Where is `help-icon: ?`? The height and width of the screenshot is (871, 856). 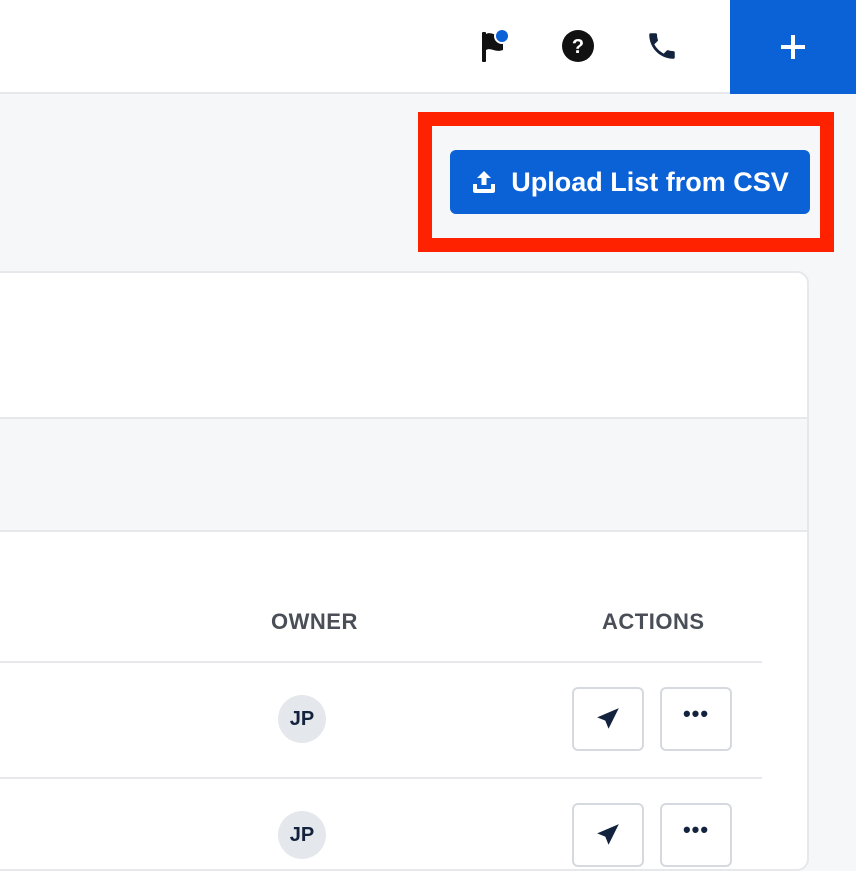
help-icon: ? is located at coordinates (578, 46).